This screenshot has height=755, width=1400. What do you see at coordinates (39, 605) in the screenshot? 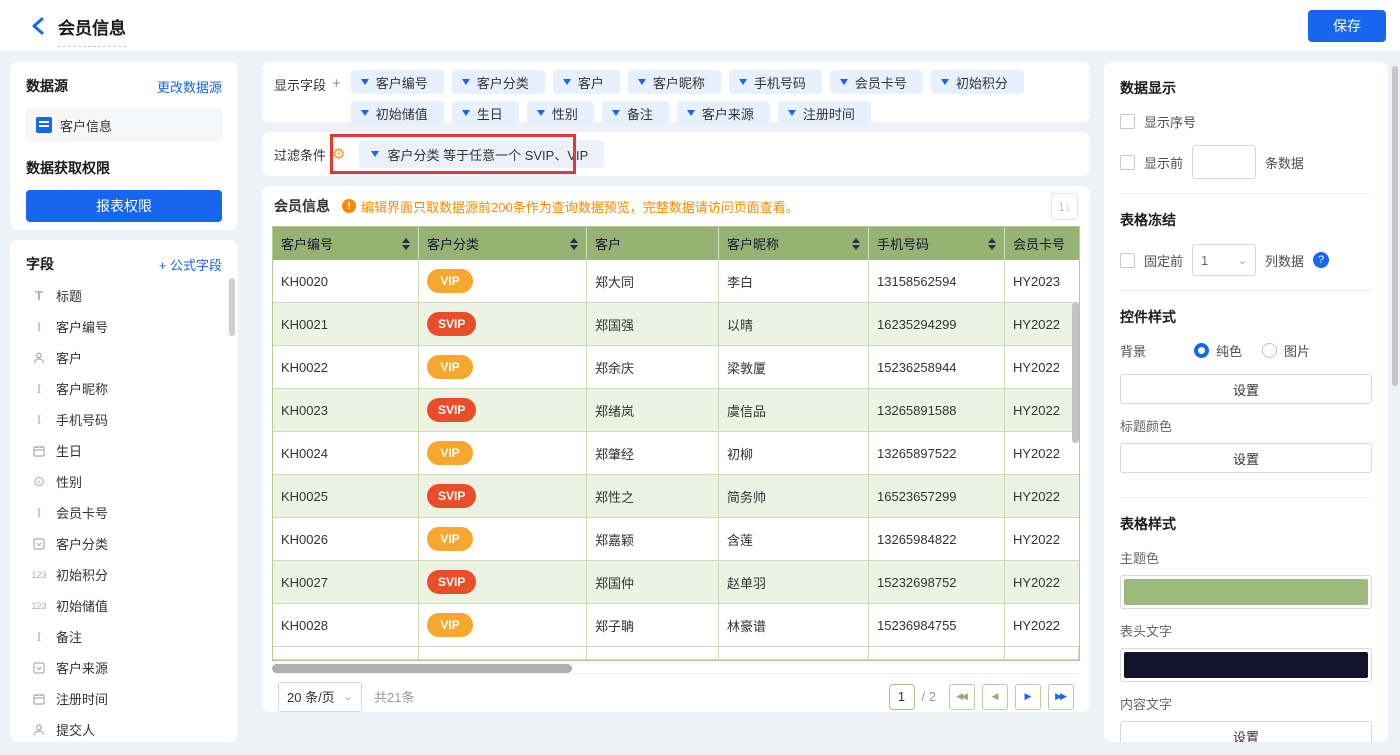
I see `number-icon: 123` at bounding box center [39, 605].